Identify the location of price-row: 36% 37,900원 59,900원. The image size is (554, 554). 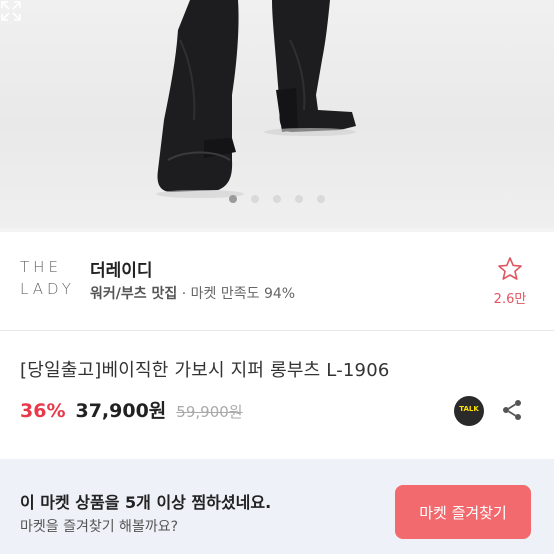
(131, 409).